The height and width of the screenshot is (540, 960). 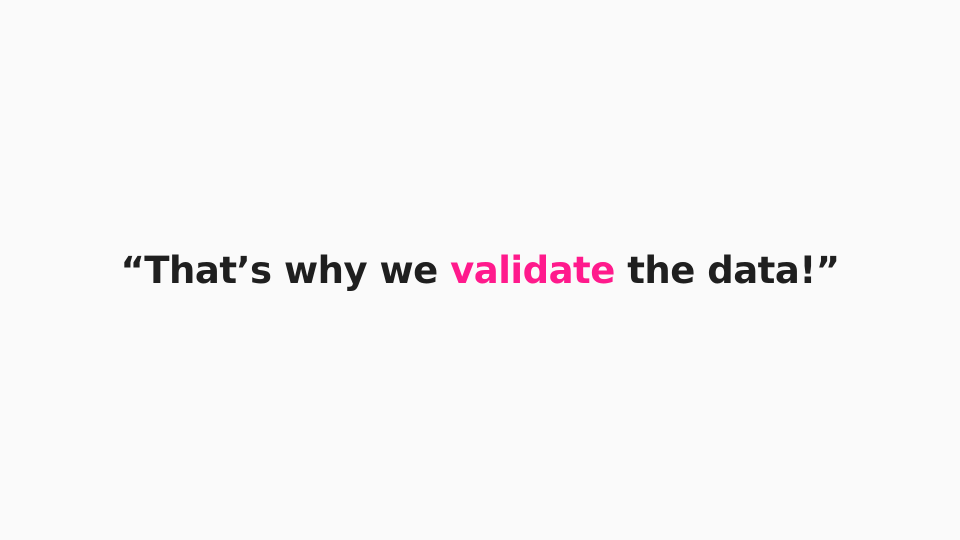 I want to click on quote-text: “That’s why we validate the data!”, so click(x=480, y=270).